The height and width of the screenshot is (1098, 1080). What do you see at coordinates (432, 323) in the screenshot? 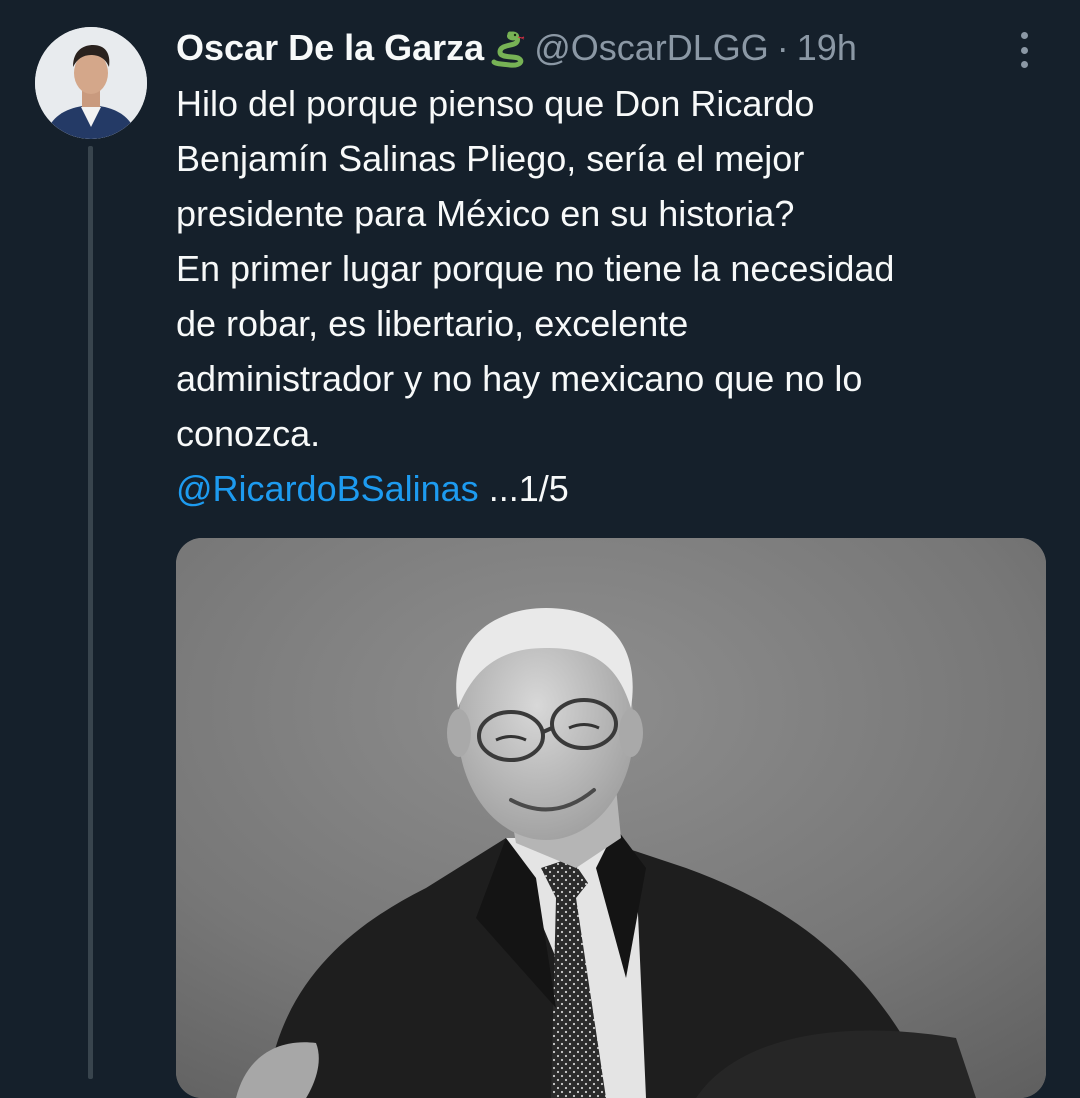
I see `tweet-text-line: de robar, es libertario, excelente` at bounding box center [432, 323].